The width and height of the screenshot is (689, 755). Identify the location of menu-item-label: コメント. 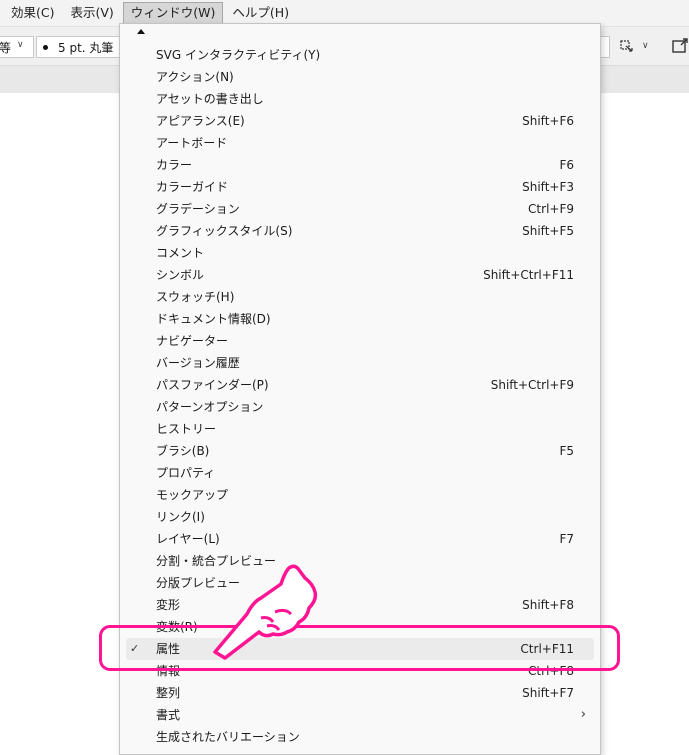
(180, 253).